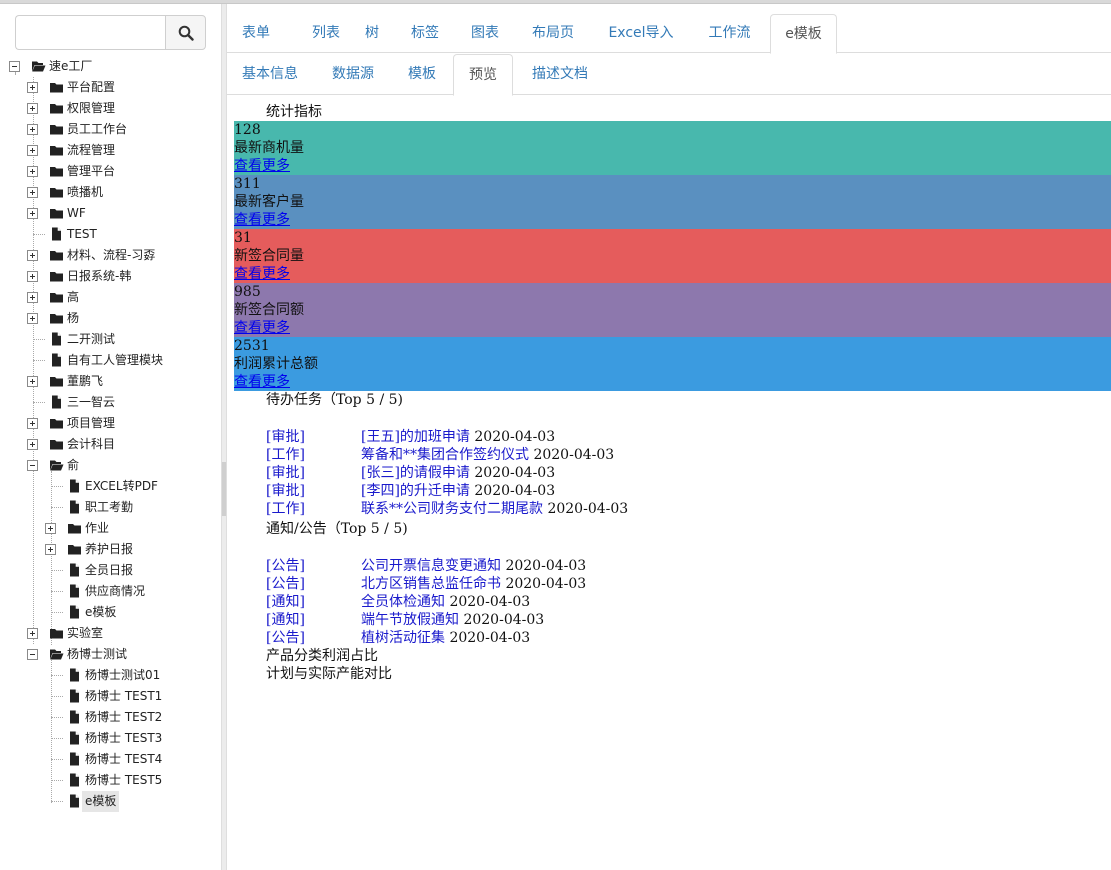 Image resolution: width=1111 pixels, height=870 pixels. Describe the element at coordinates (110, 339) in the screenshot. I see `tree-node: 二开测试` at that location.